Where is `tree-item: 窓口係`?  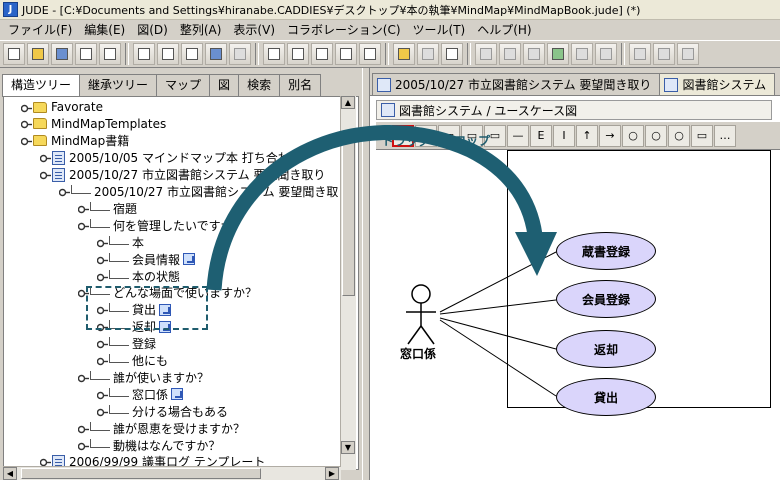 tree-item: 窓口係 is located at coordinates (140, 394).